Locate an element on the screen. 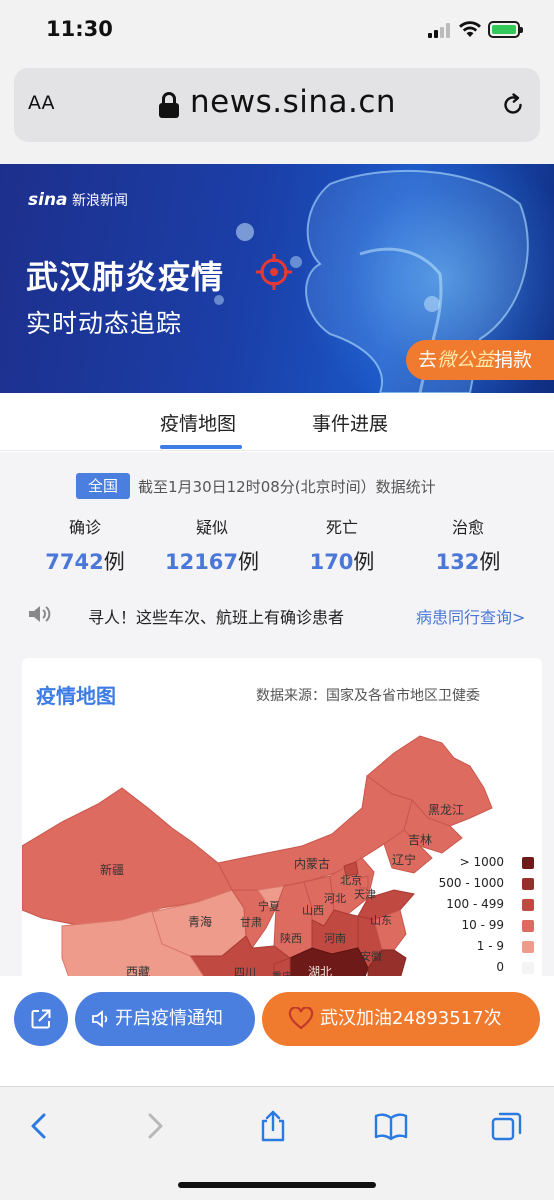  bookmarks-icon is located at coordinates (391, 1126).